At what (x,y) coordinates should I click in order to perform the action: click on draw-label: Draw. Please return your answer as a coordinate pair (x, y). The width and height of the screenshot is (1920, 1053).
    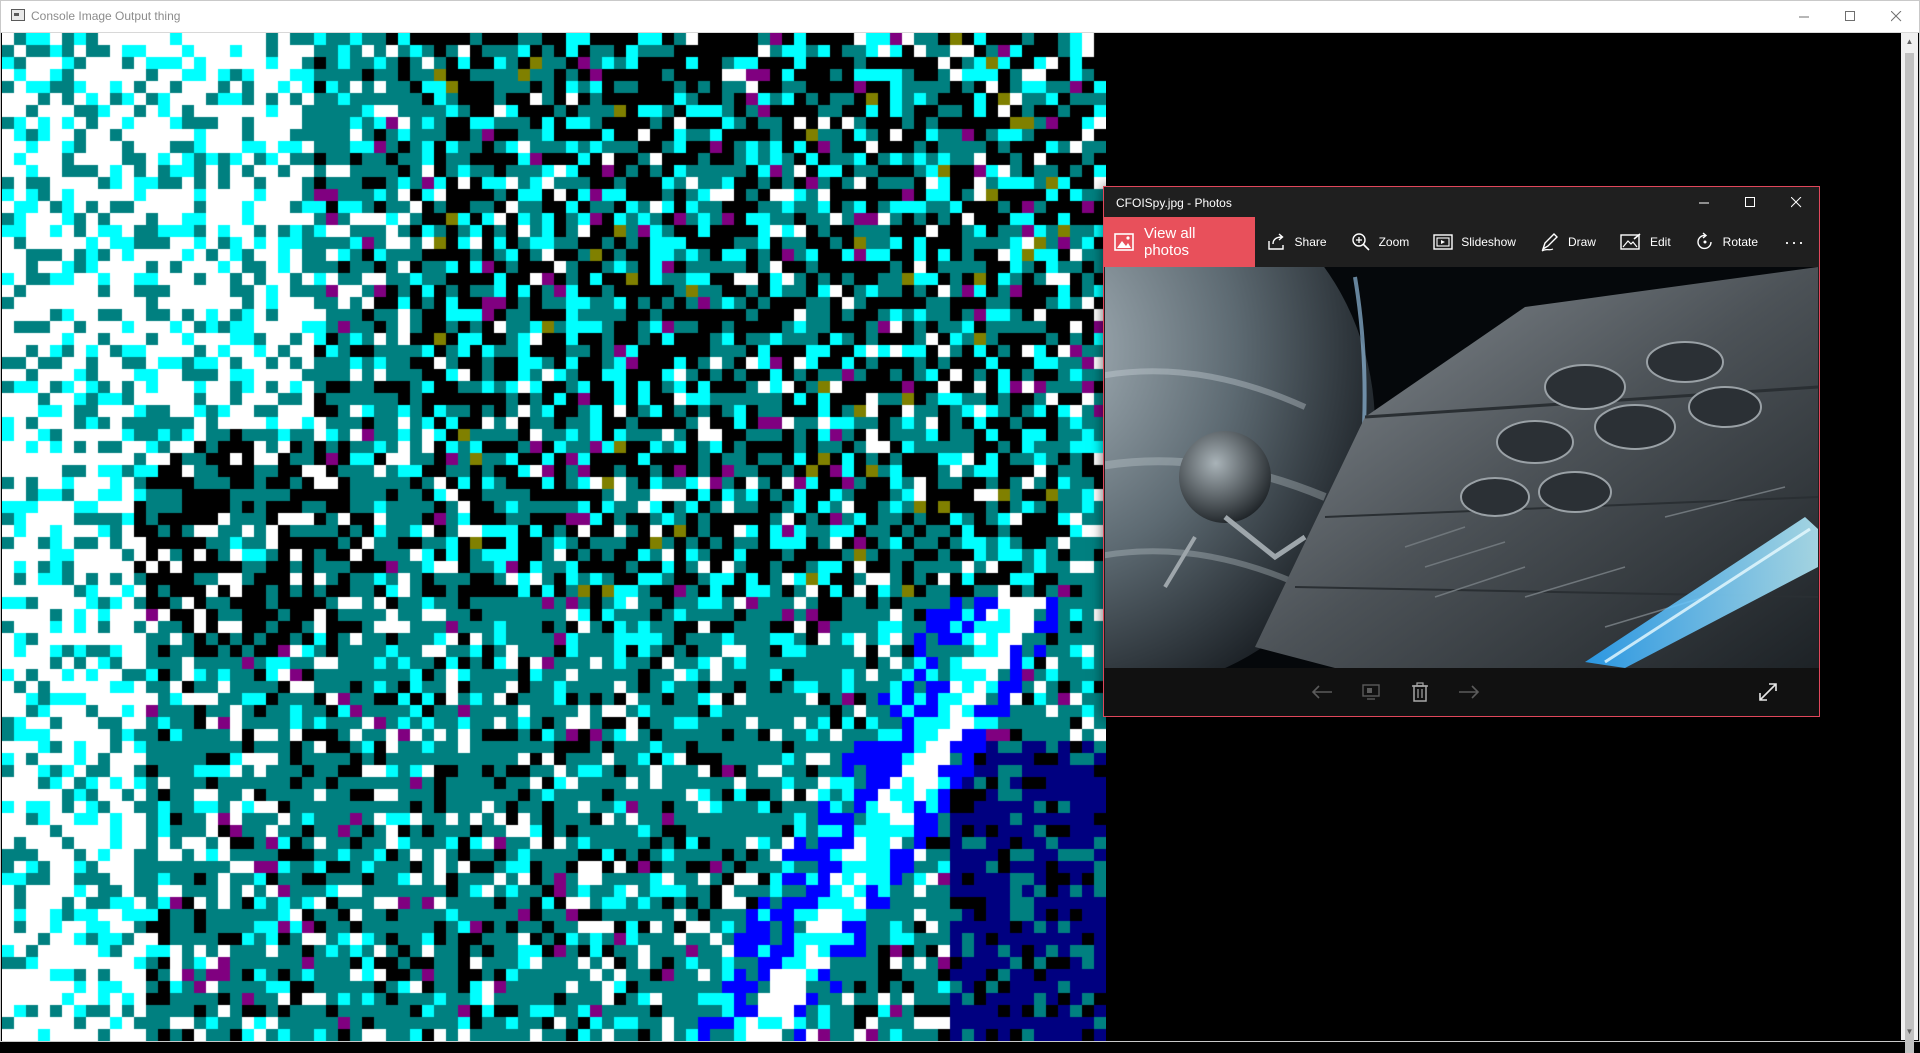
    Looking at the image, I should click on (1581, 242).